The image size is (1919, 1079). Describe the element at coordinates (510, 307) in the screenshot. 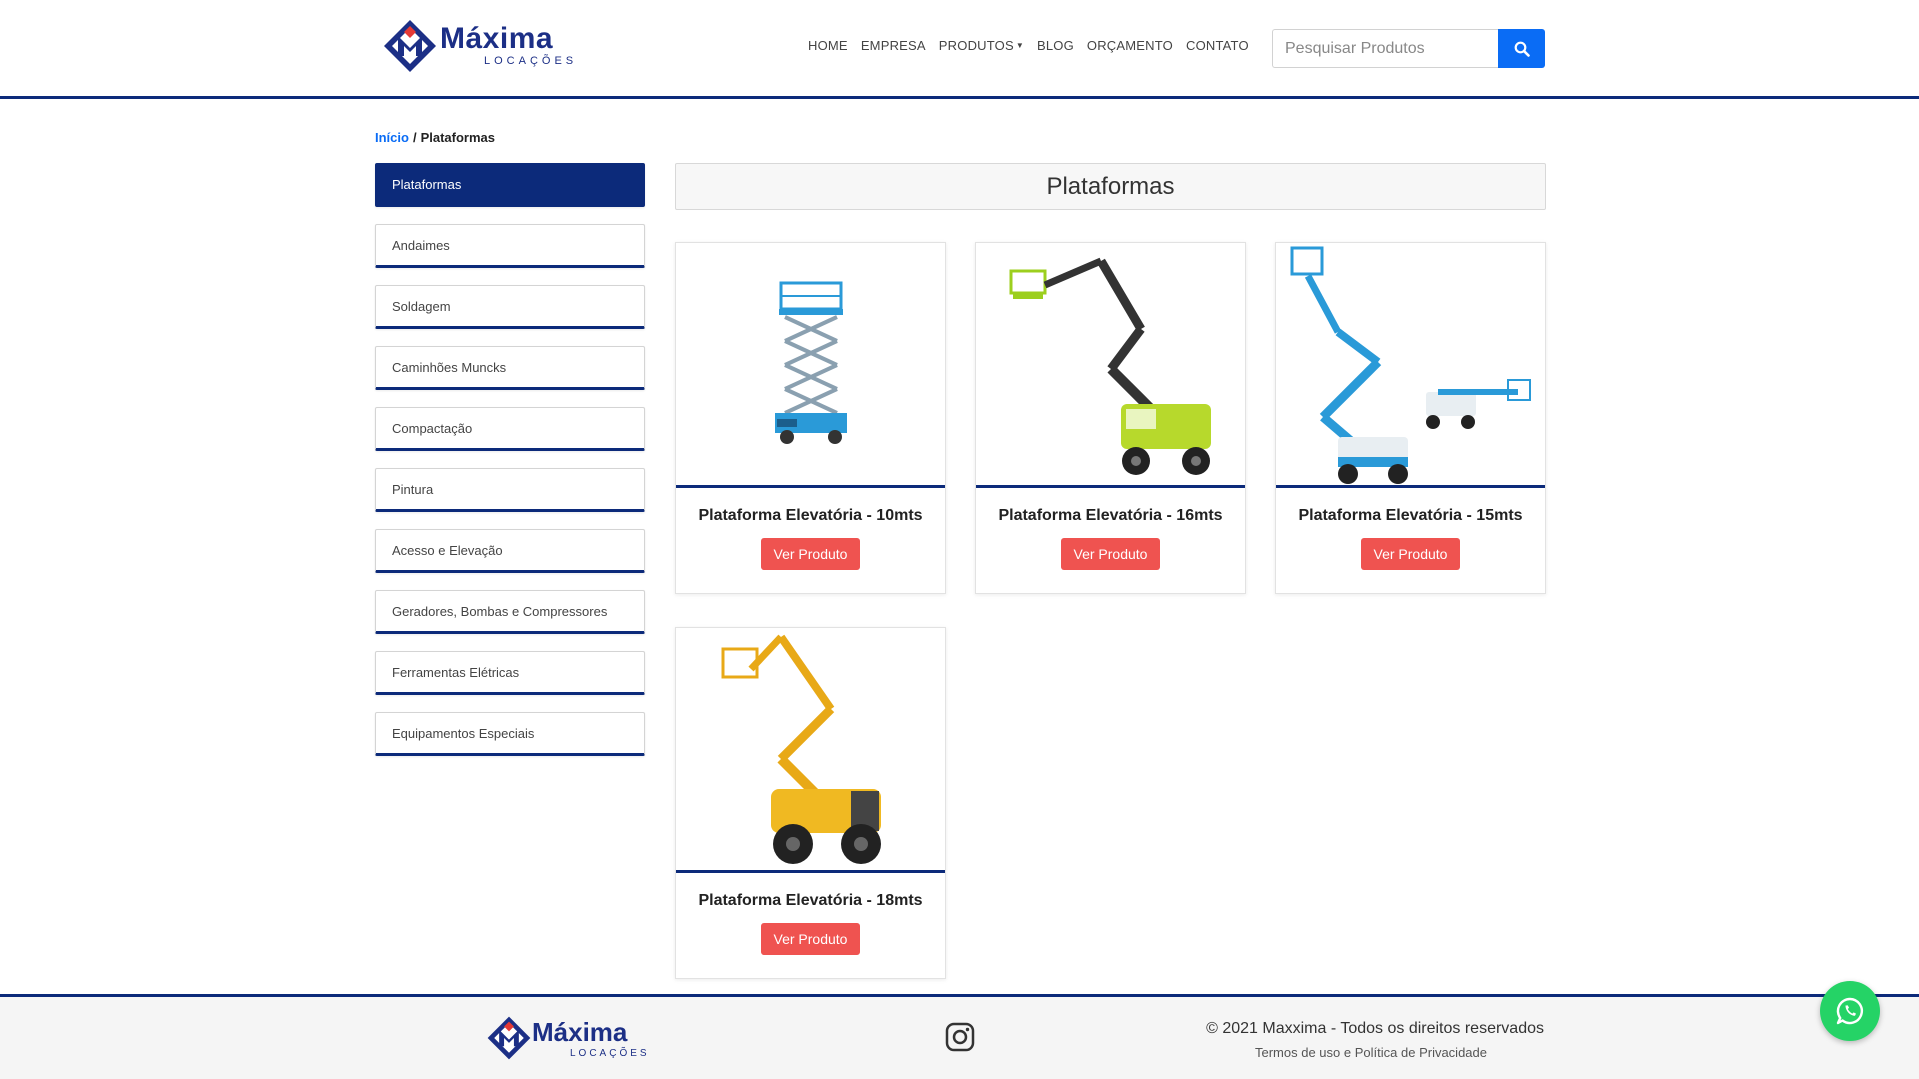

I see `sidebar-item-soldagem: Soldagem` at that location.